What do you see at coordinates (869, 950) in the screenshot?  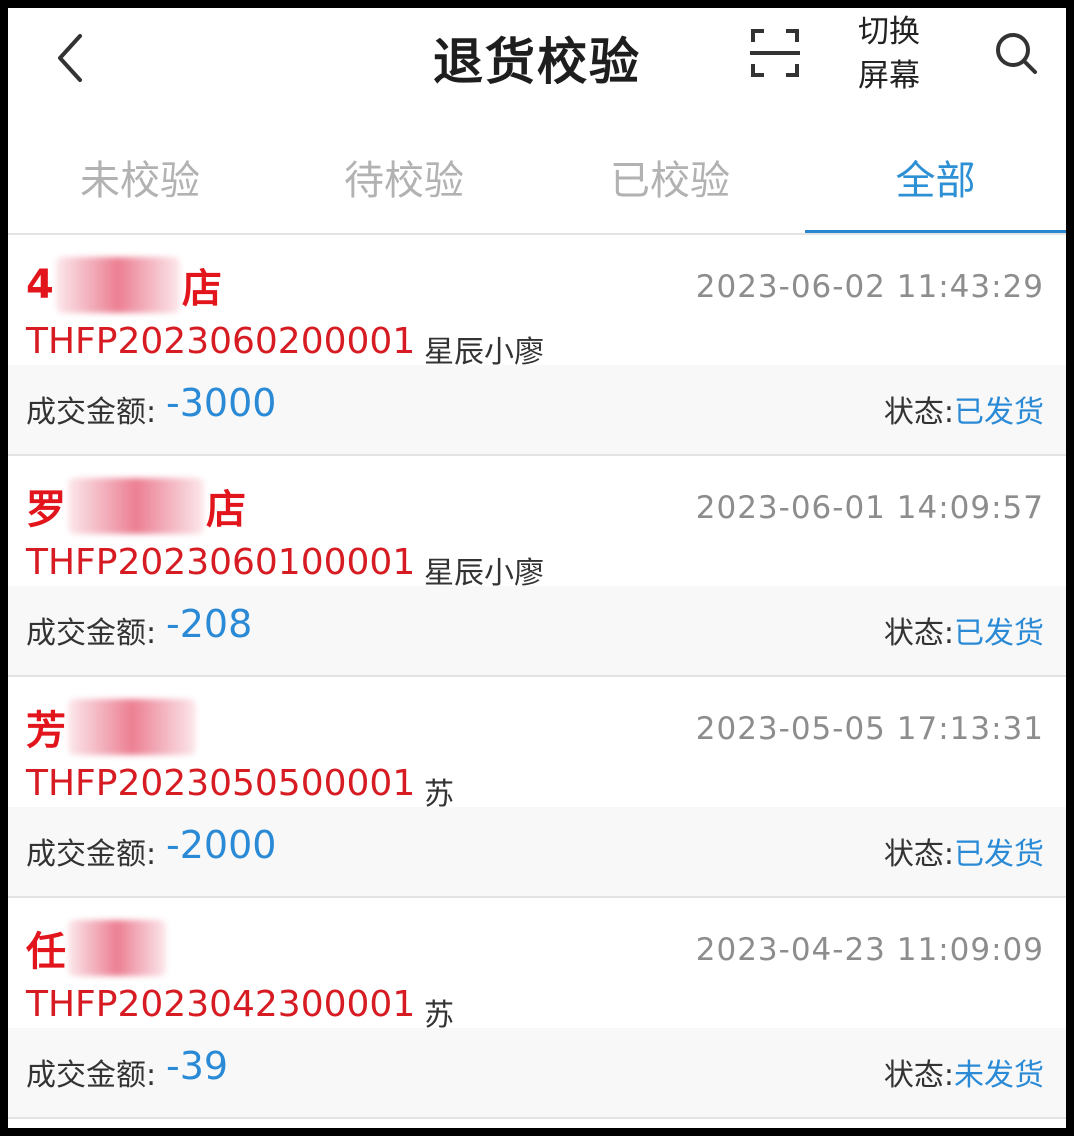 I see `order-time: 2023-04-23 11:09:09` at bounding box center [869, 950].